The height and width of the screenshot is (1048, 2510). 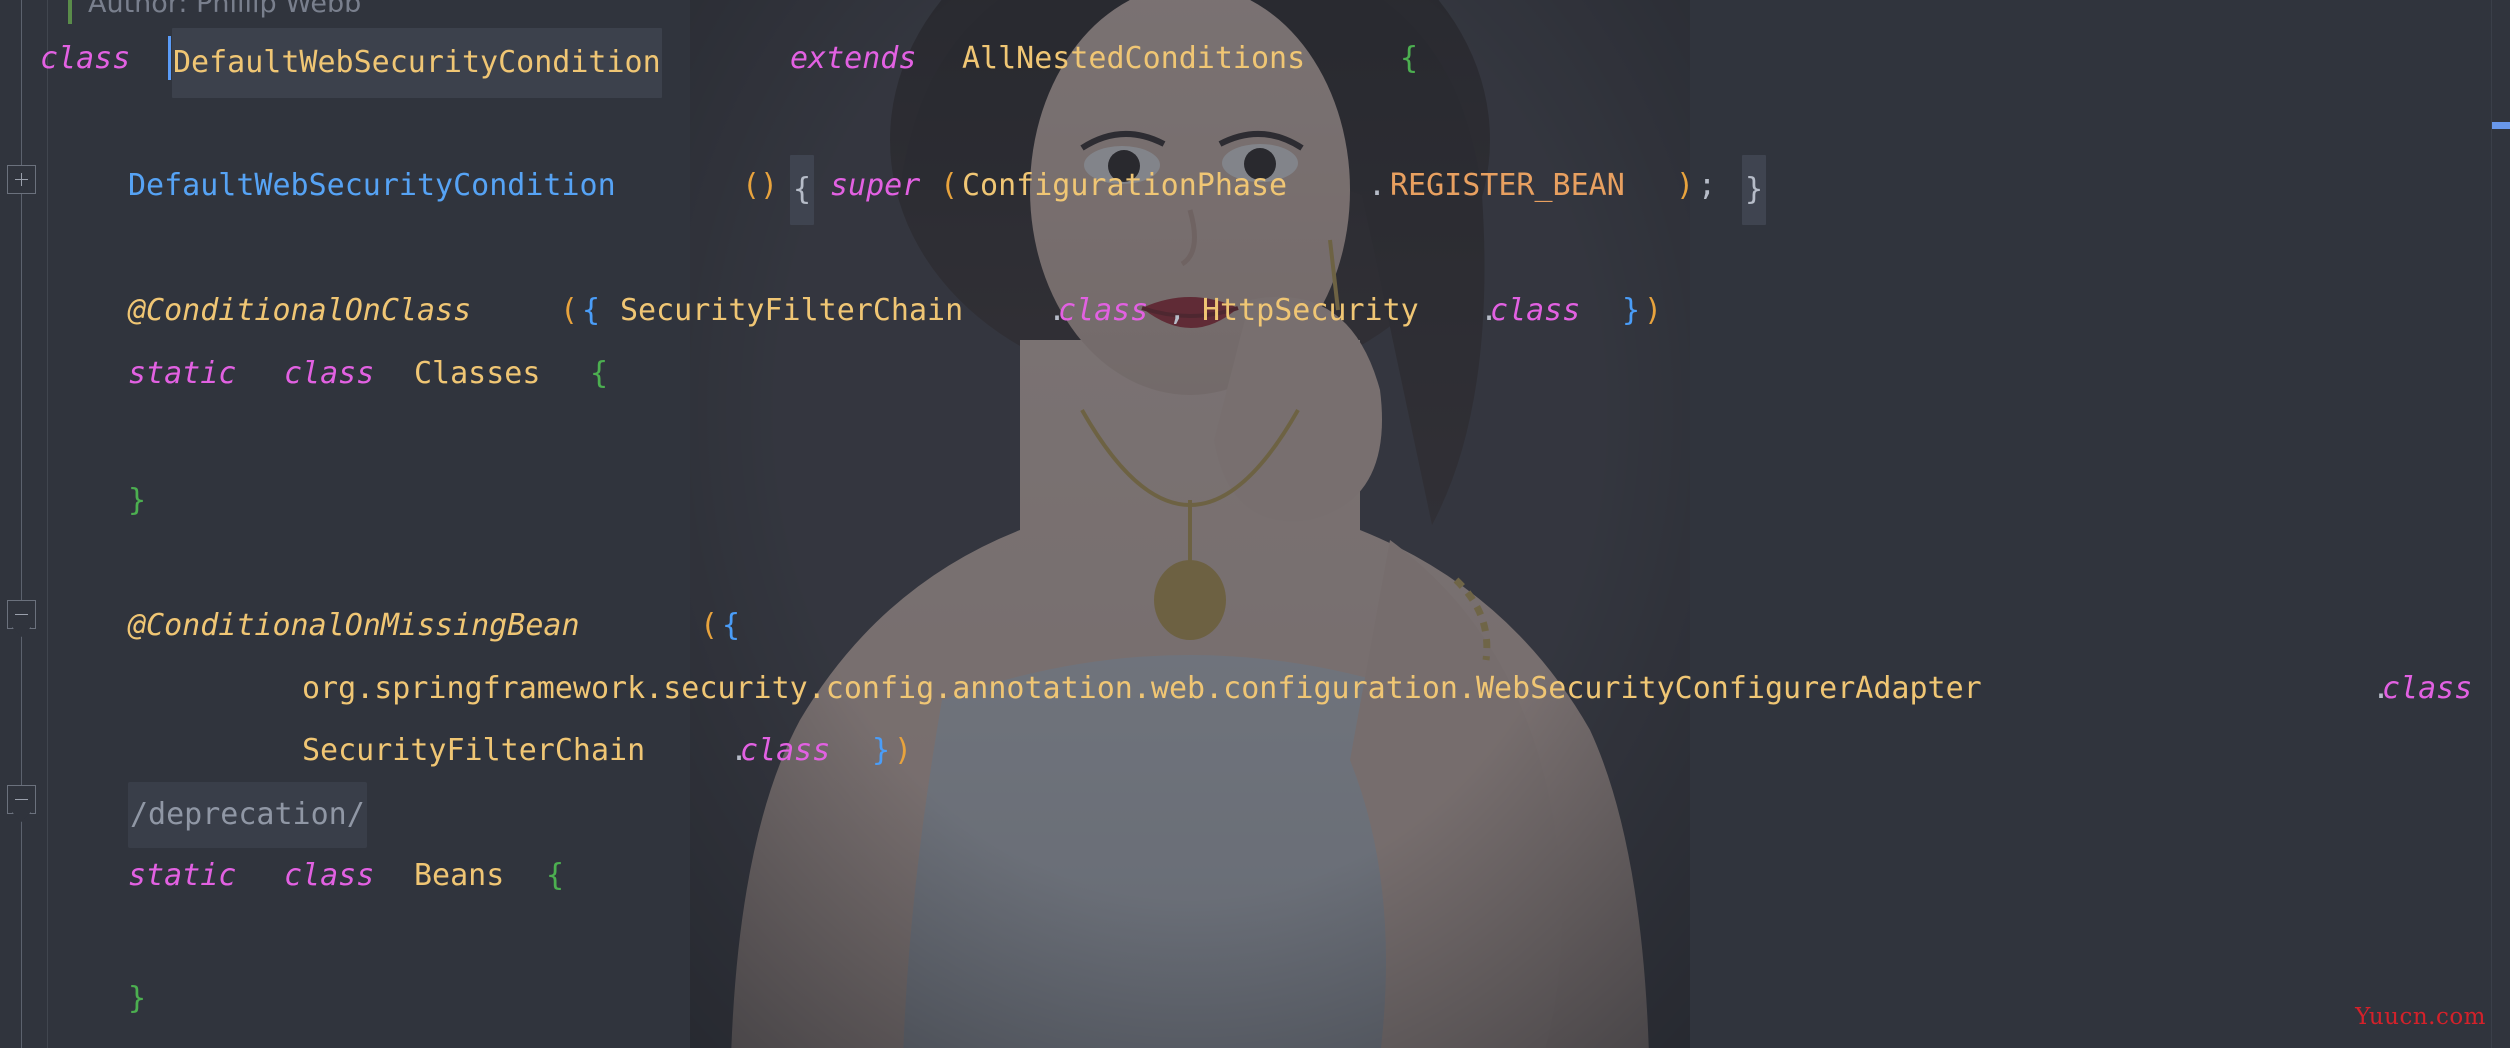 What do you see at coordinates (1255, 626) in the screenshot?
I see `code-line: @ConditionalOnMissingBean ({` at bounding box center [1255, 626].